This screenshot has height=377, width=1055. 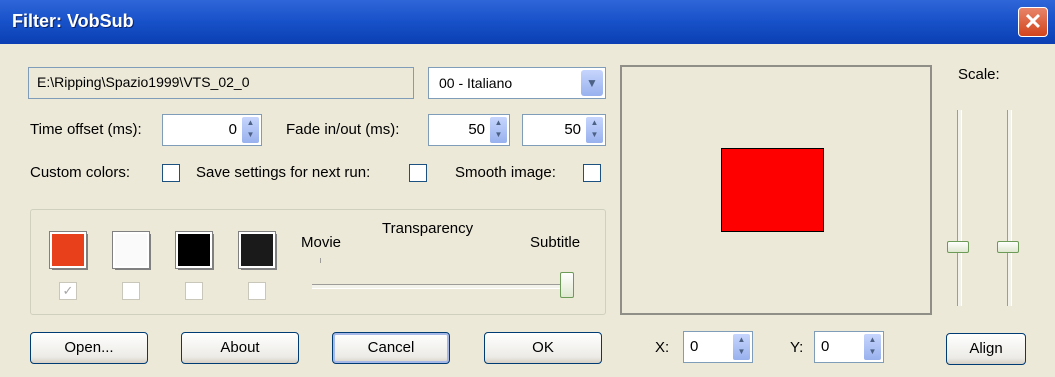 What do you see at coordinates (194, 250) in the screenshot?
I see `color-3-swatch` at bounding box center [194, 250].